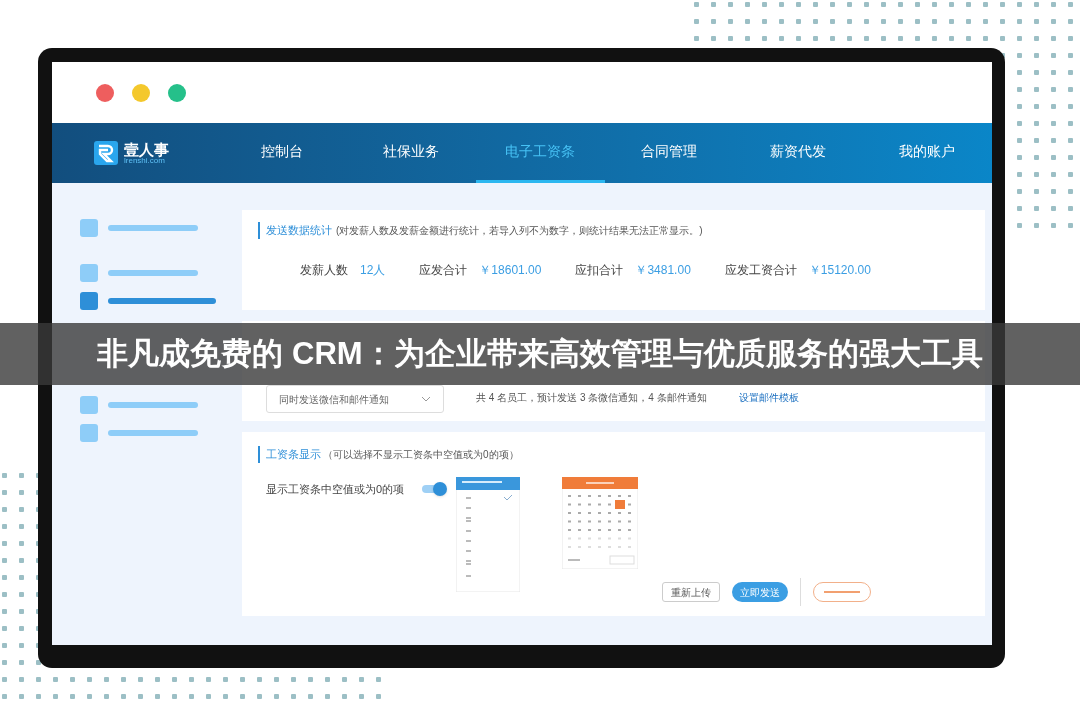  I want to click on nav-tab: 控制台, so click(282, 153).